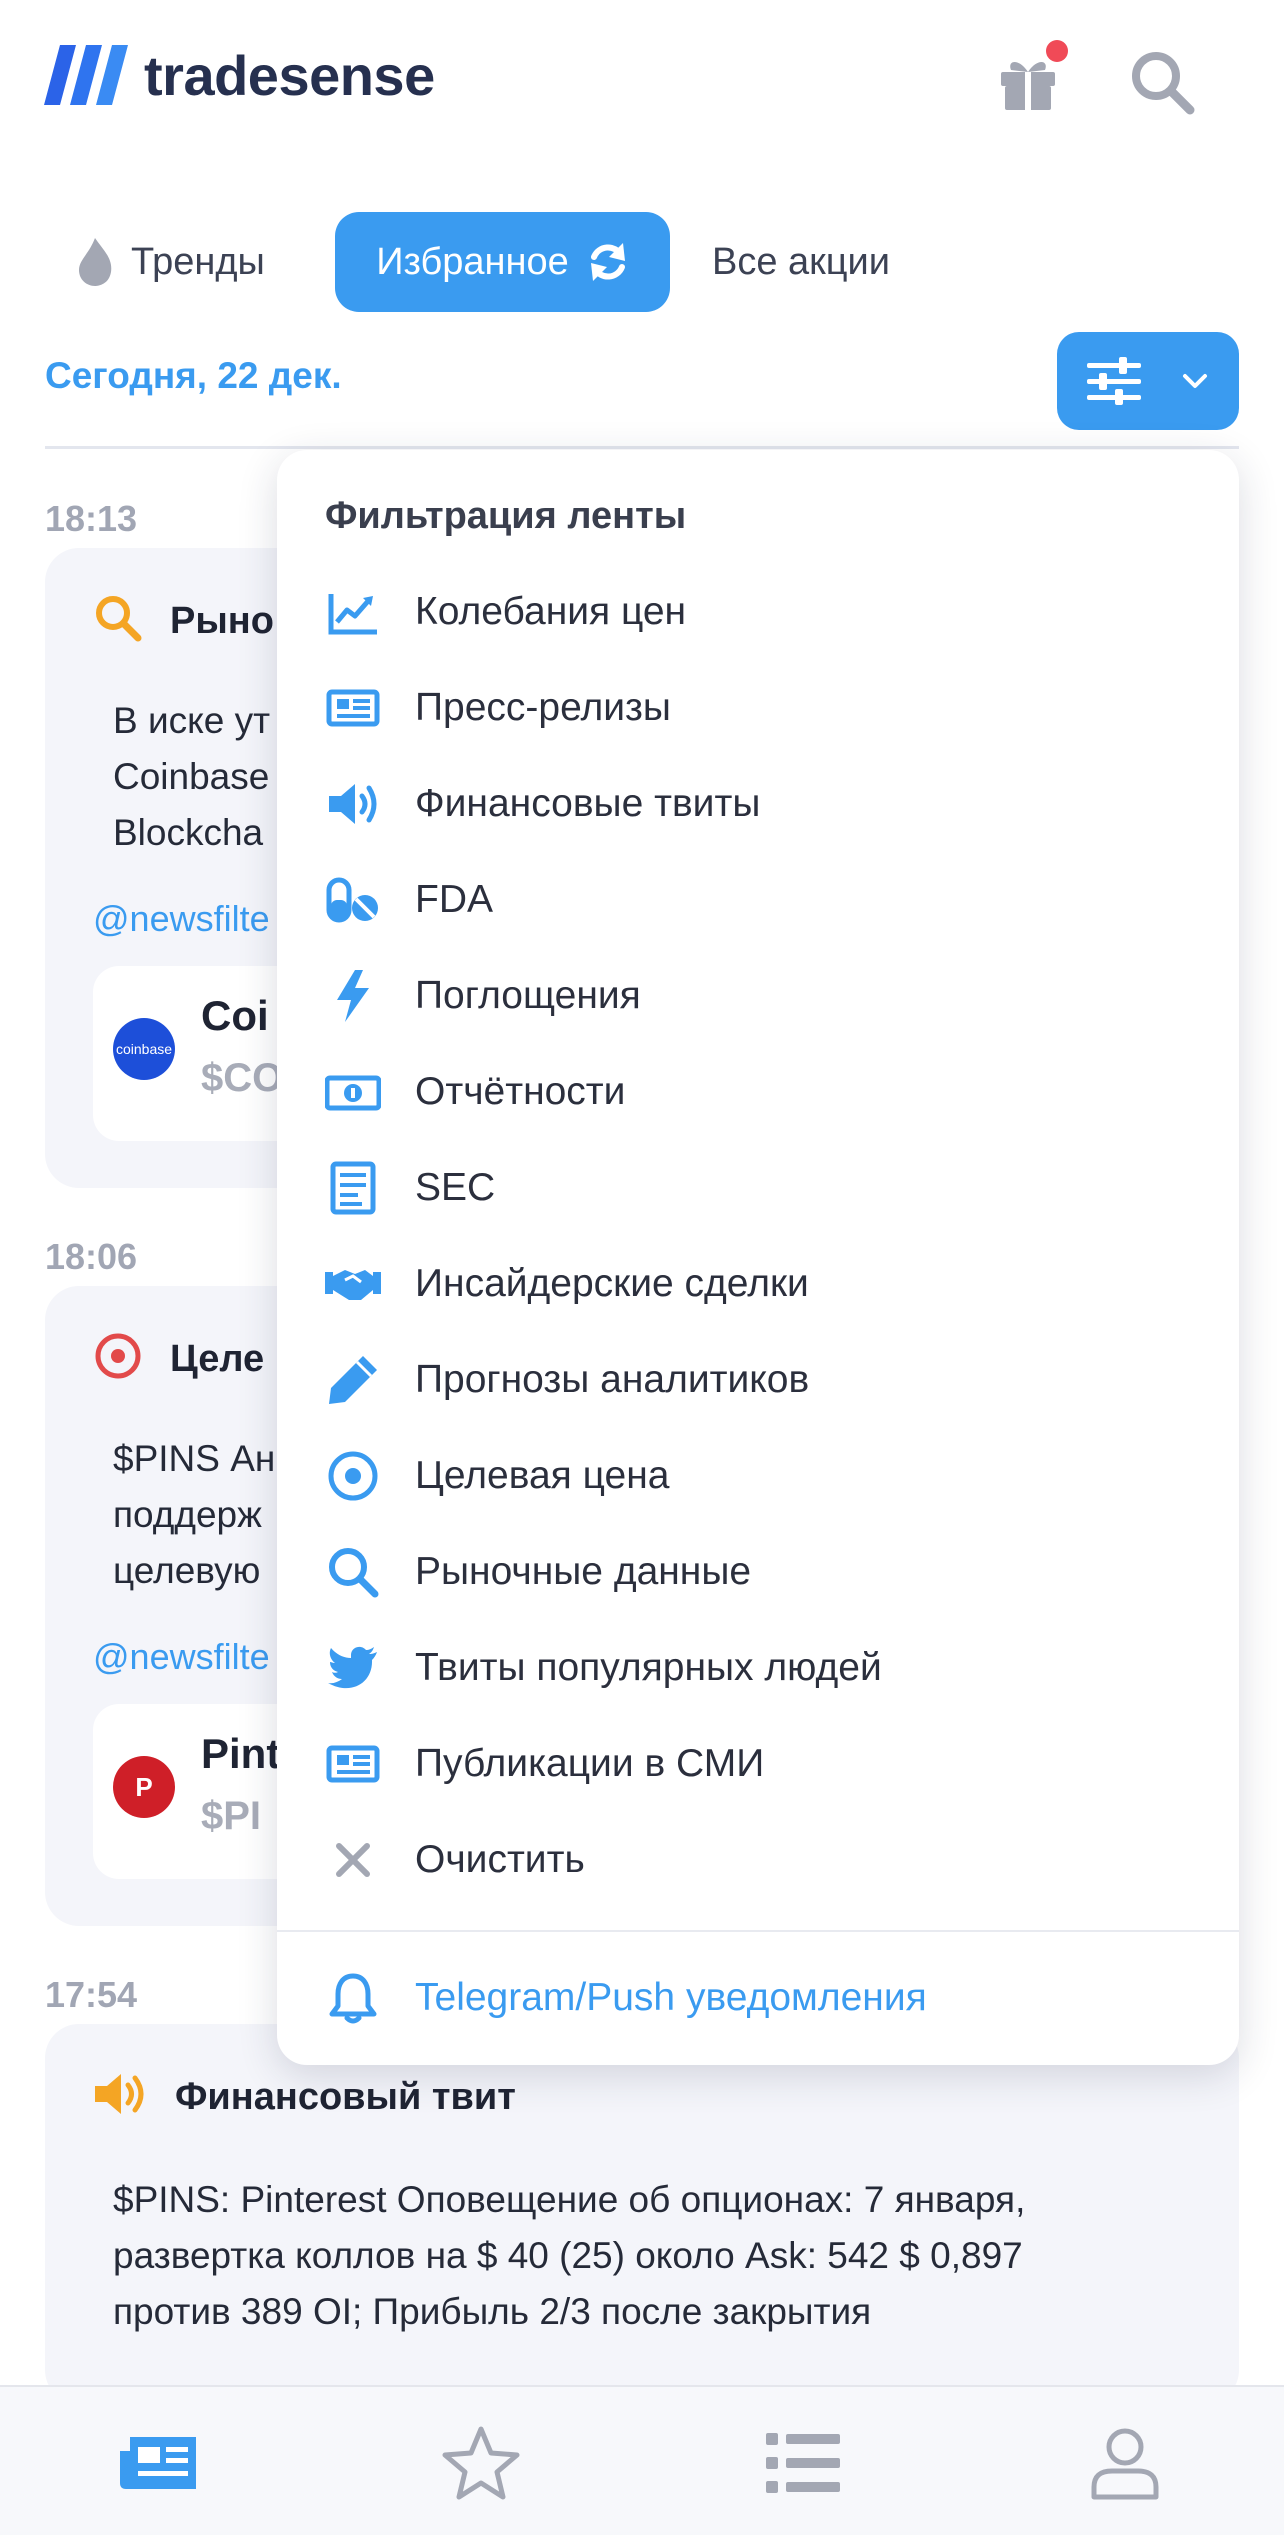 This screenshot has width=1284, height=2535. What do you see at coordinates (528, 995) in the screenshot?
I see `filter-item-label: Поглощения` at bounding box center [528, 995].